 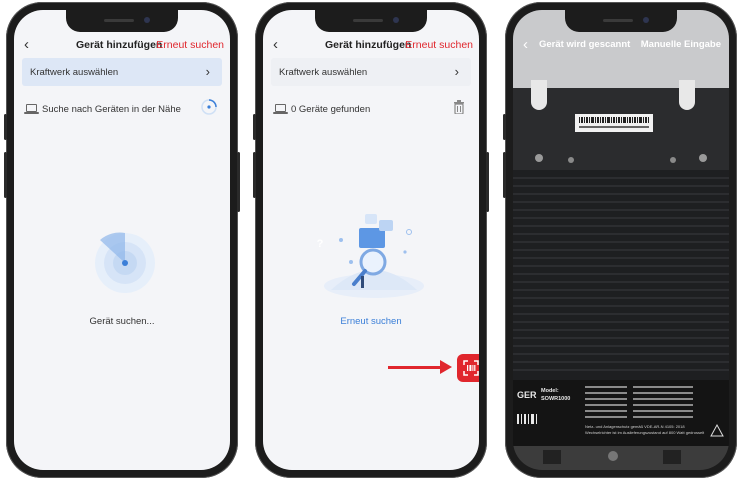 I want to click on question-mark-text: ?, so click(x=320, y=244).